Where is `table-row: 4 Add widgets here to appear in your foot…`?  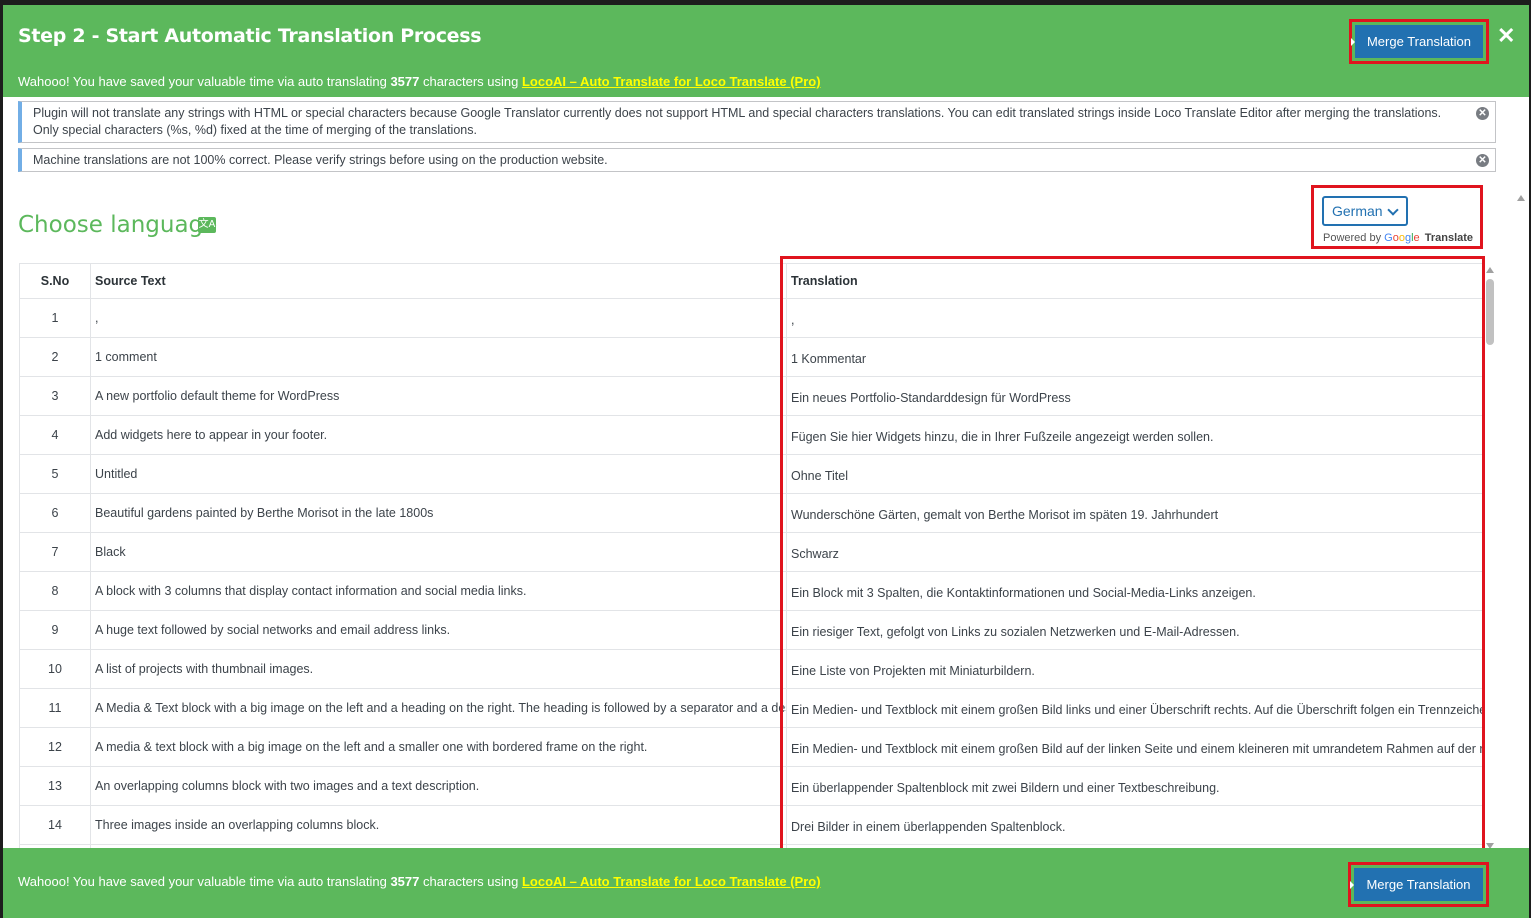
table-row: 4 Add widgets here to appear in your foot… is located at coordinates (751, 435).